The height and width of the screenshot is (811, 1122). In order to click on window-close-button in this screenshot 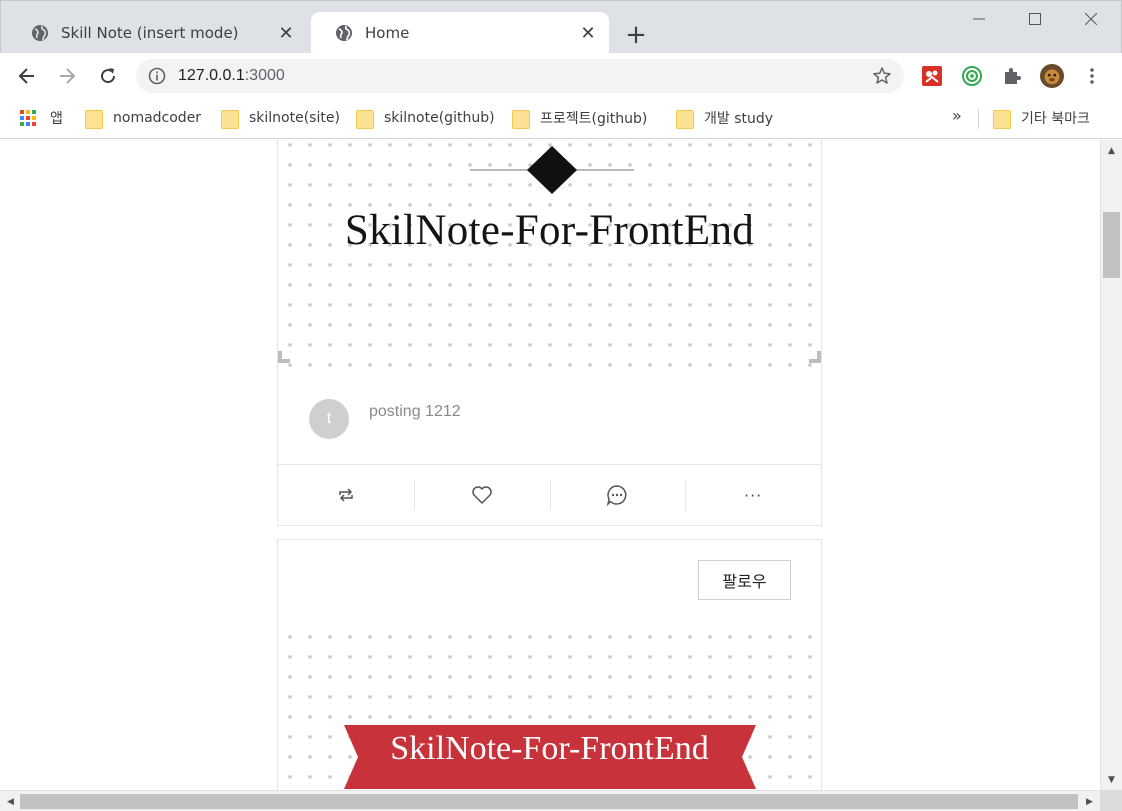, I will do `click(1091, 19)`.